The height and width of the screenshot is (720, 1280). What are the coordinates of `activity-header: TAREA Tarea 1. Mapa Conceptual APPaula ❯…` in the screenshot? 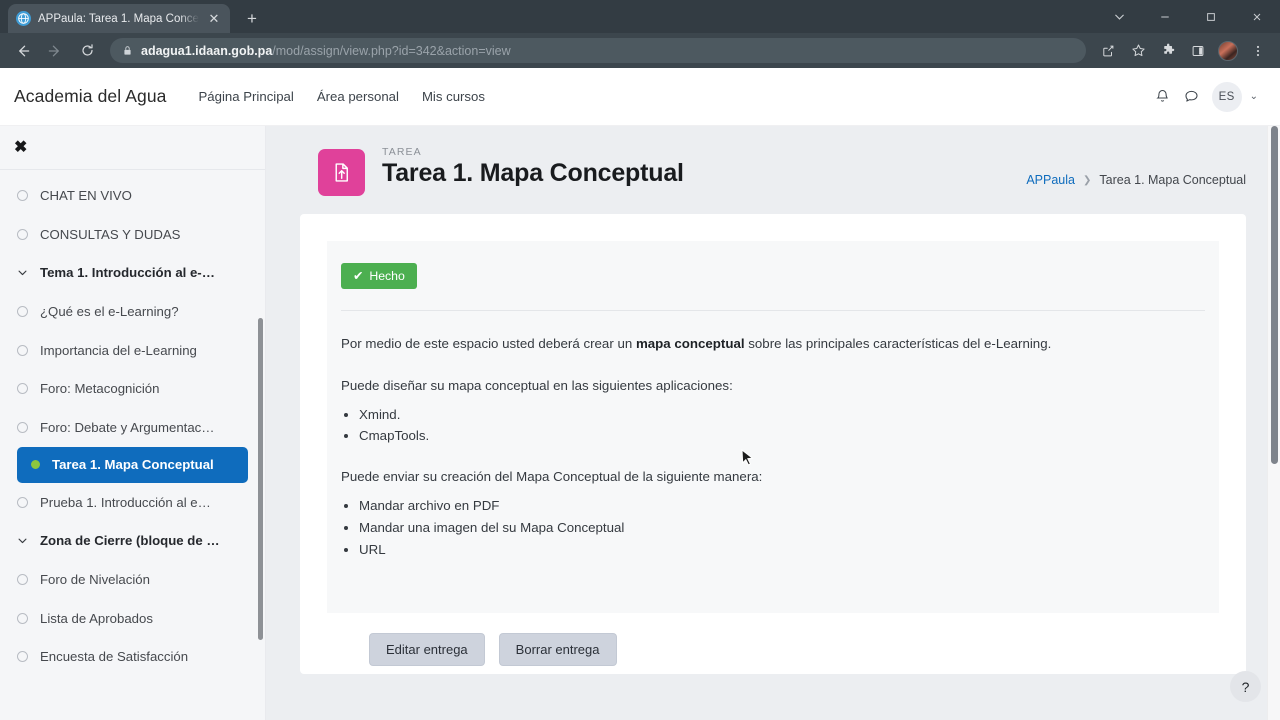 It's located at (773, 180).